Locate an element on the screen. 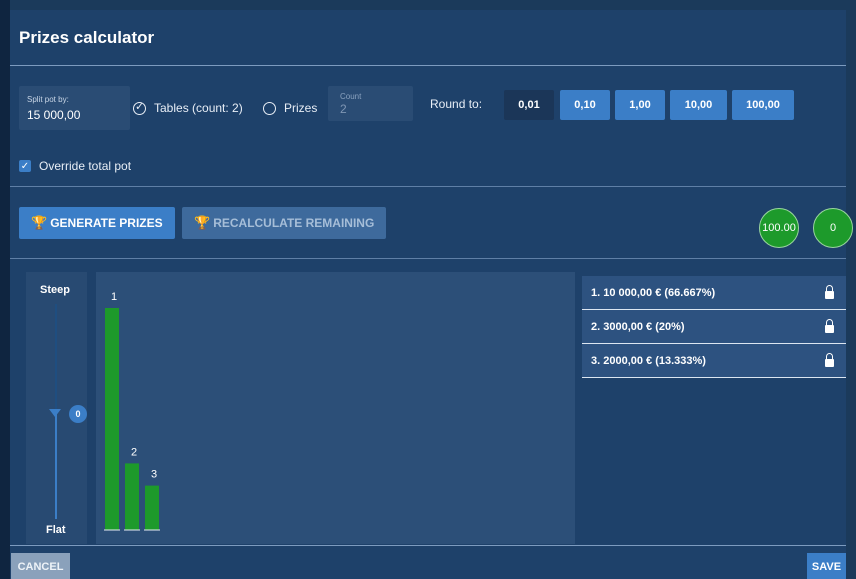 This screenshot has height=579, width=856. percent-total-indicator: 100.00 is located at coordinates (779, 228).